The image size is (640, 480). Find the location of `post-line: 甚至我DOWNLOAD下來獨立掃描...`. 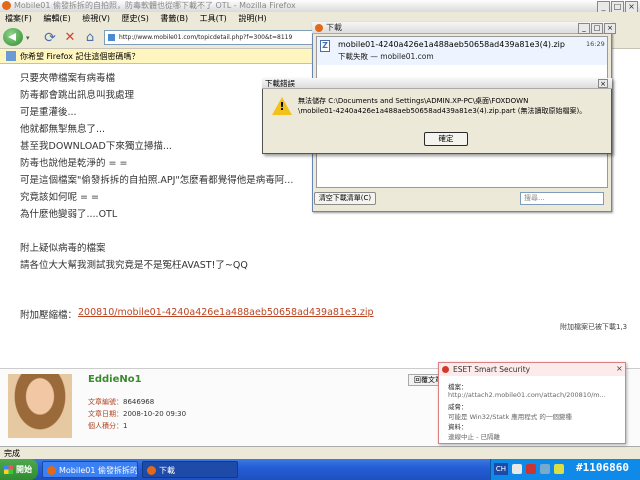

post-line: 甚至我DOWNLOAD下來獨立掃描... is located at coordinates (96, 146).